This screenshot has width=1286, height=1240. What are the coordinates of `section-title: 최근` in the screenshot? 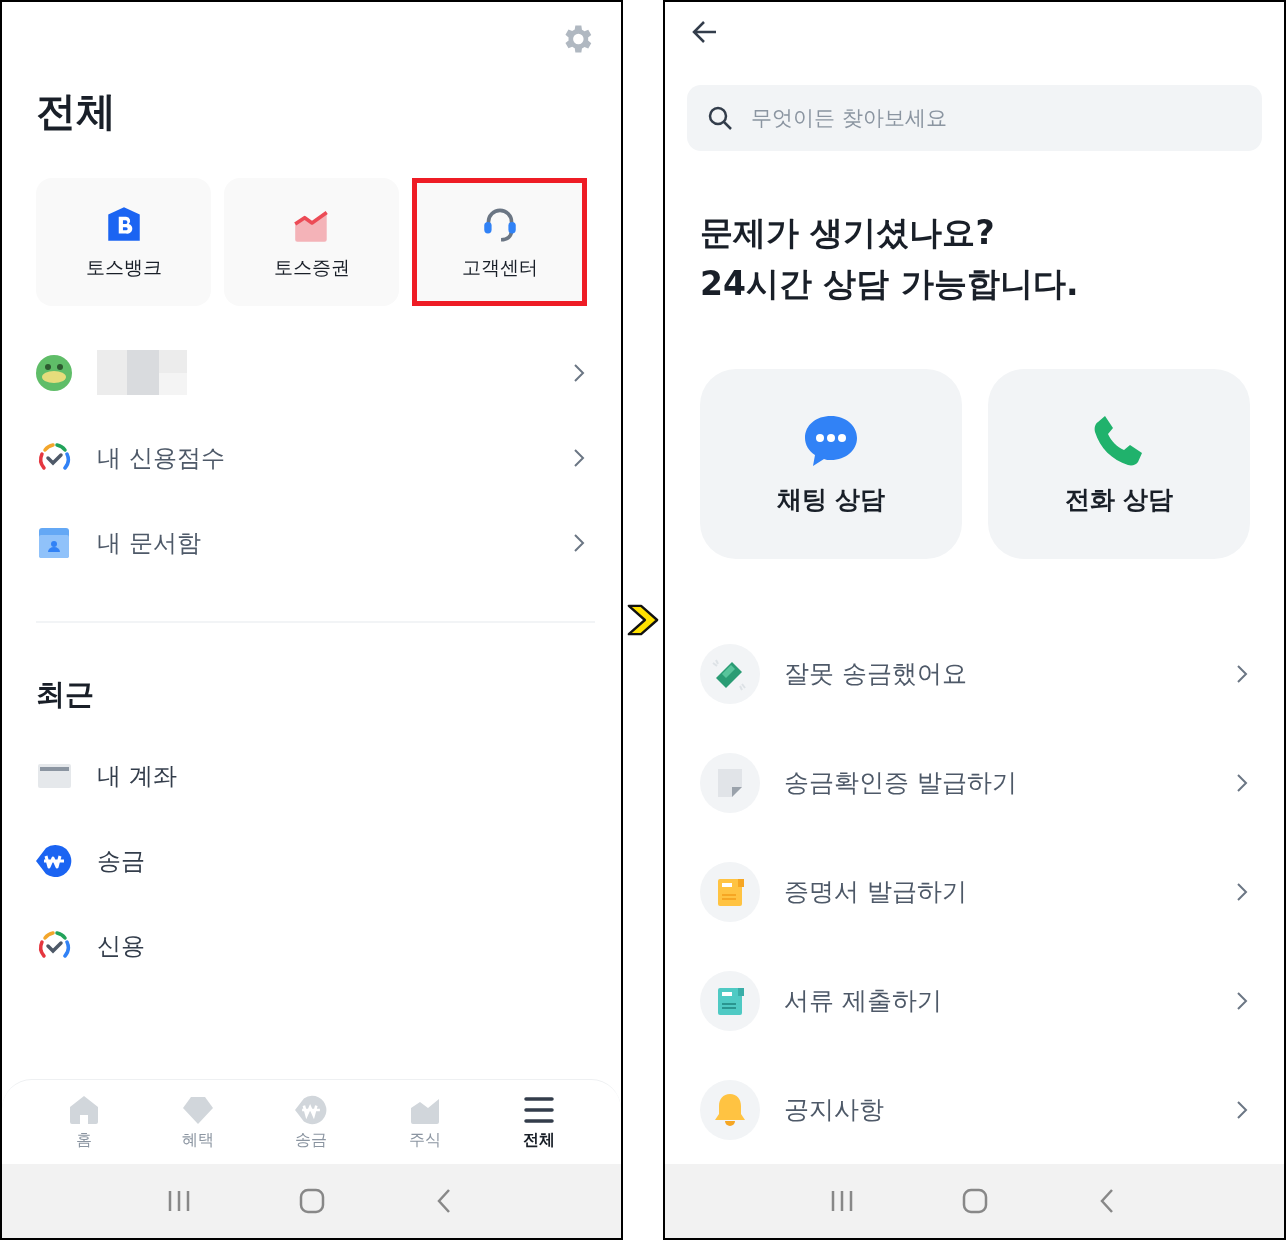 It's located at (65, 694).